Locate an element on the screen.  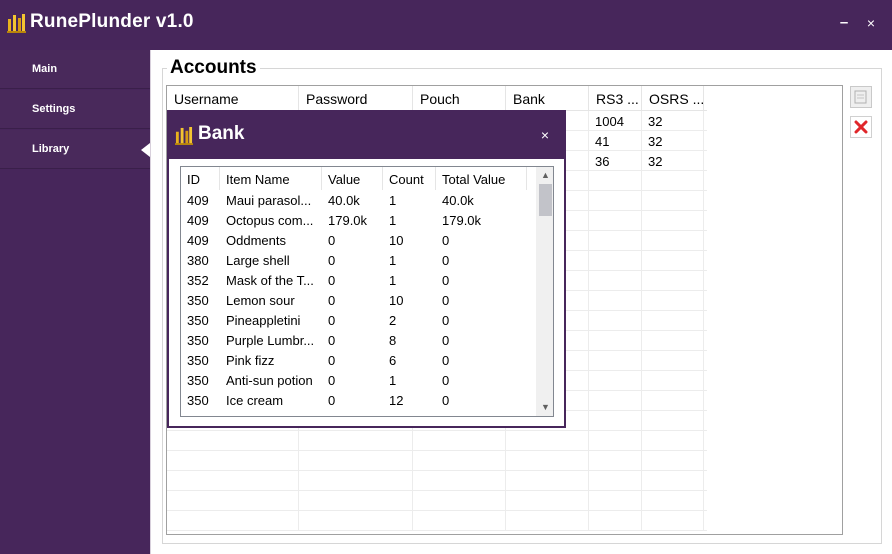
sidebar-item-label: Library is located at coordinates (51, 149).